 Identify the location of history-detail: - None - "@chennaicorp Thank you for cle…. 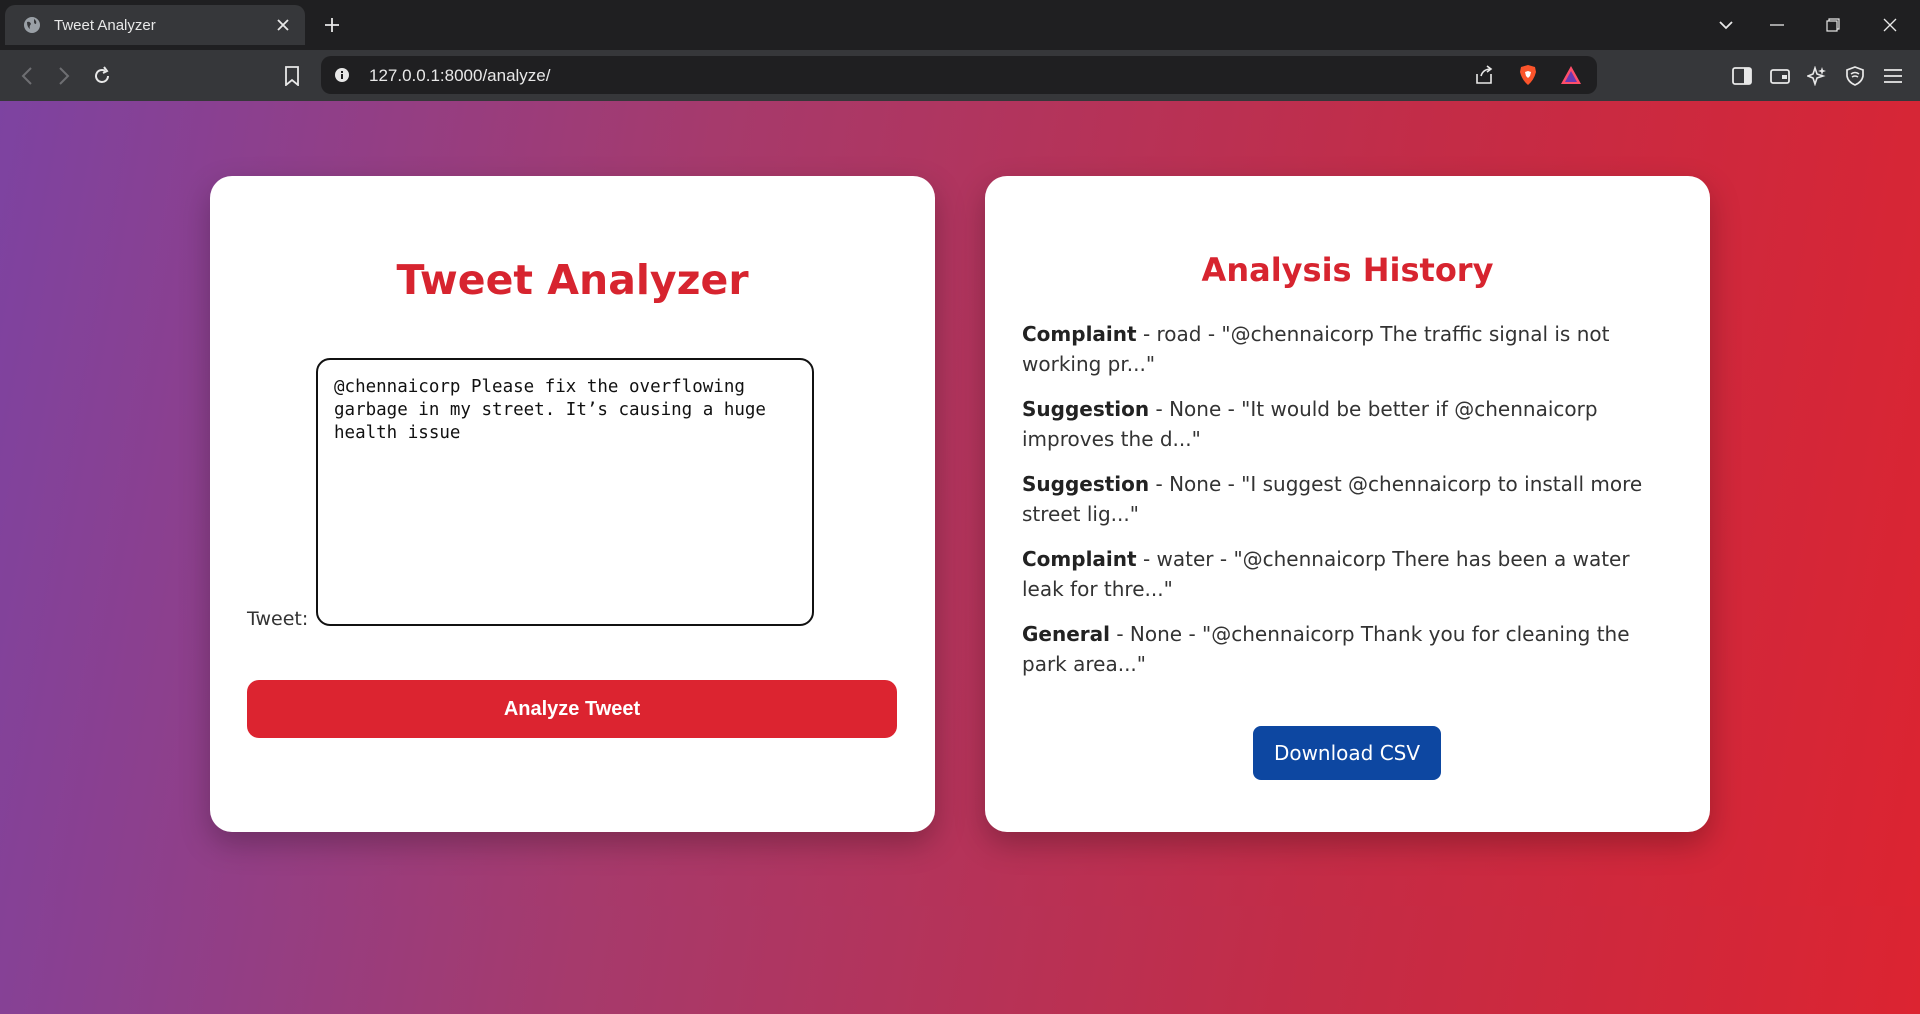
(1326, 649).